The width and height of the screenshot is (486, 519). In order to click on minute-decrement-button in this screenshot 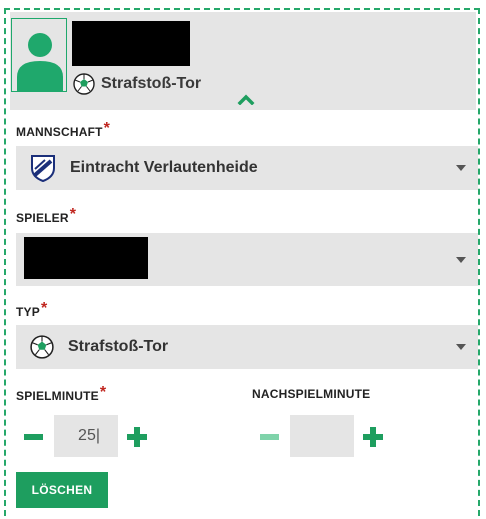, I will do `click(33, 437)`.